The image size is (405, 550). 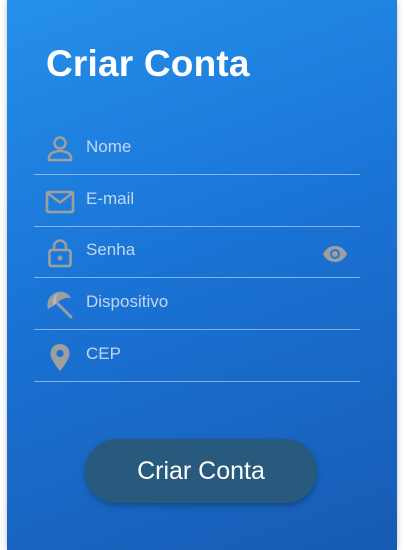 I want to click on cep-placeholder: CEP, so click(x=103, y=353).